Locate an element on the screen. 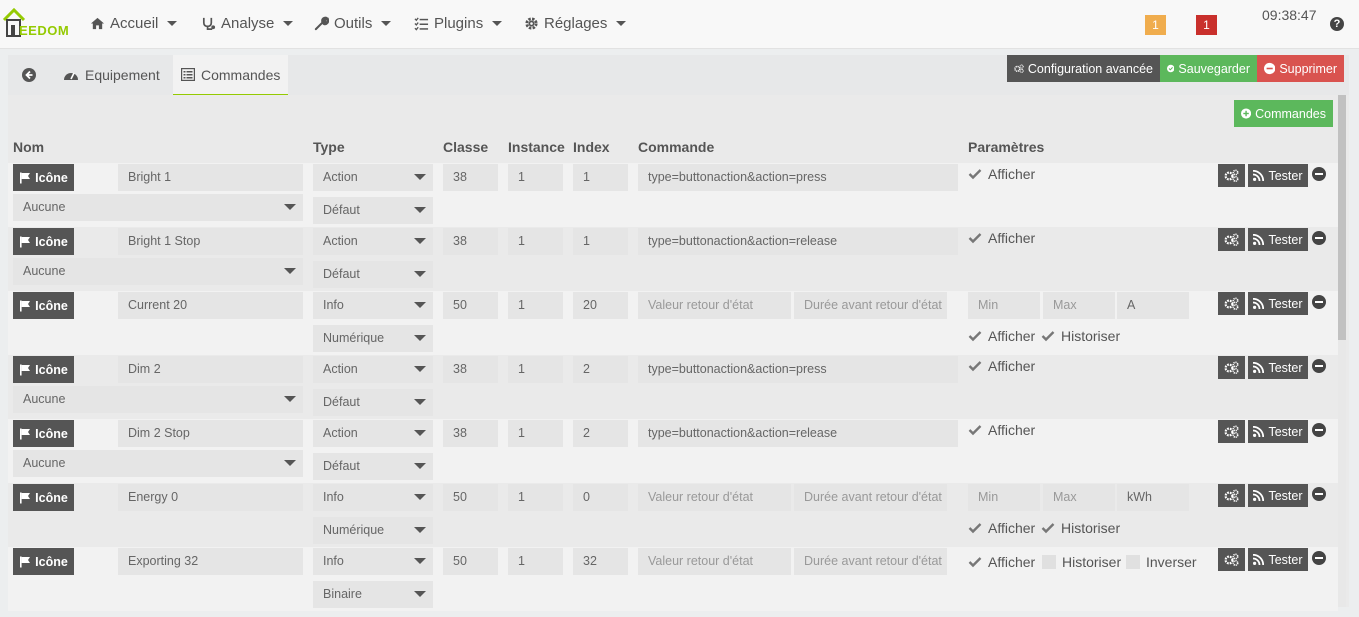 The height and width of the screenshot is (617, 1359). unit-input: kWh is located at coordinates (1153, 497).